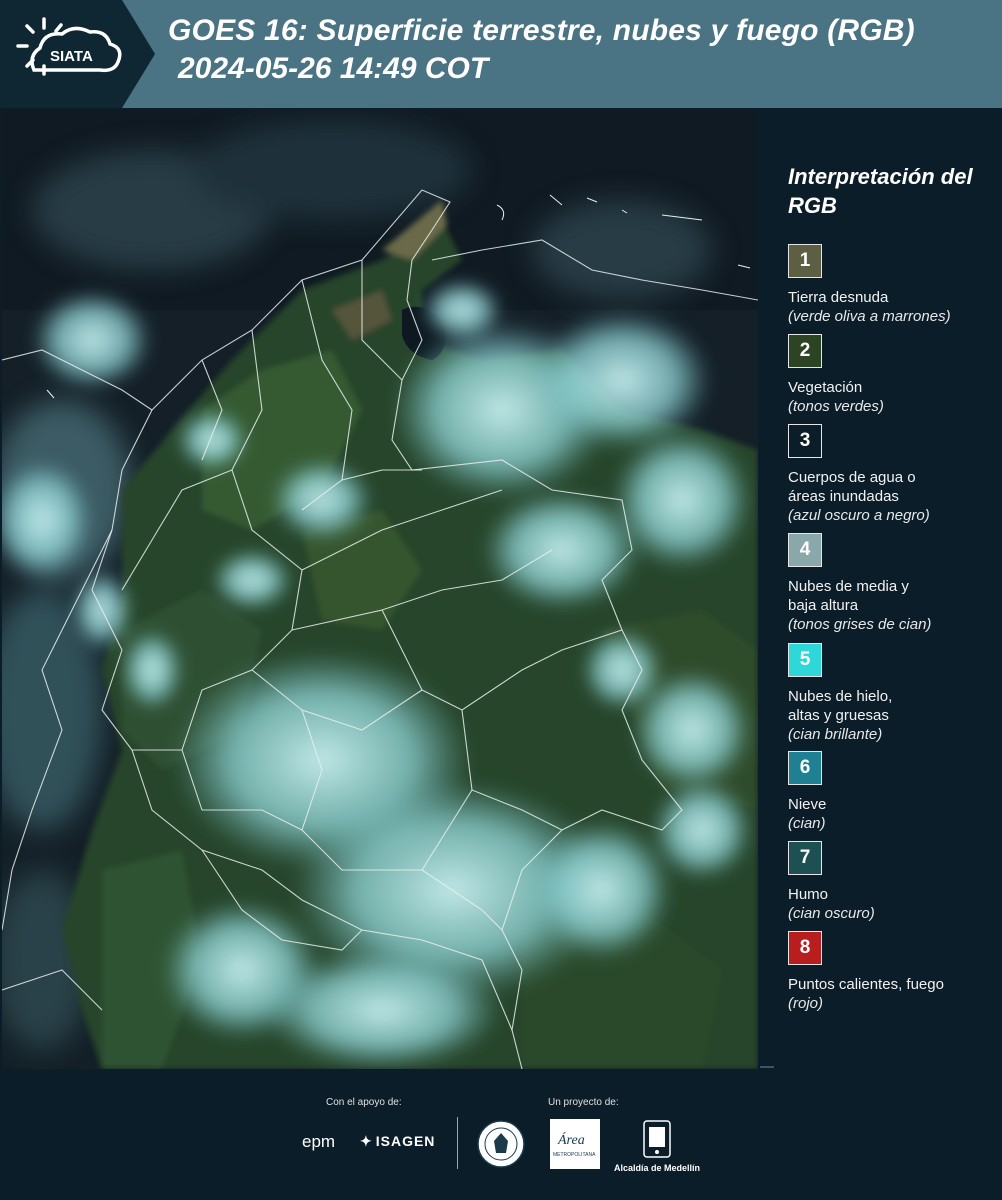 The width and height of the screenshot is (1002, 1200). Describe the element at coordinates (333, 68) in the screenshot. I see `image-datetime: 2024-05-26 14:49 COT` at that location.